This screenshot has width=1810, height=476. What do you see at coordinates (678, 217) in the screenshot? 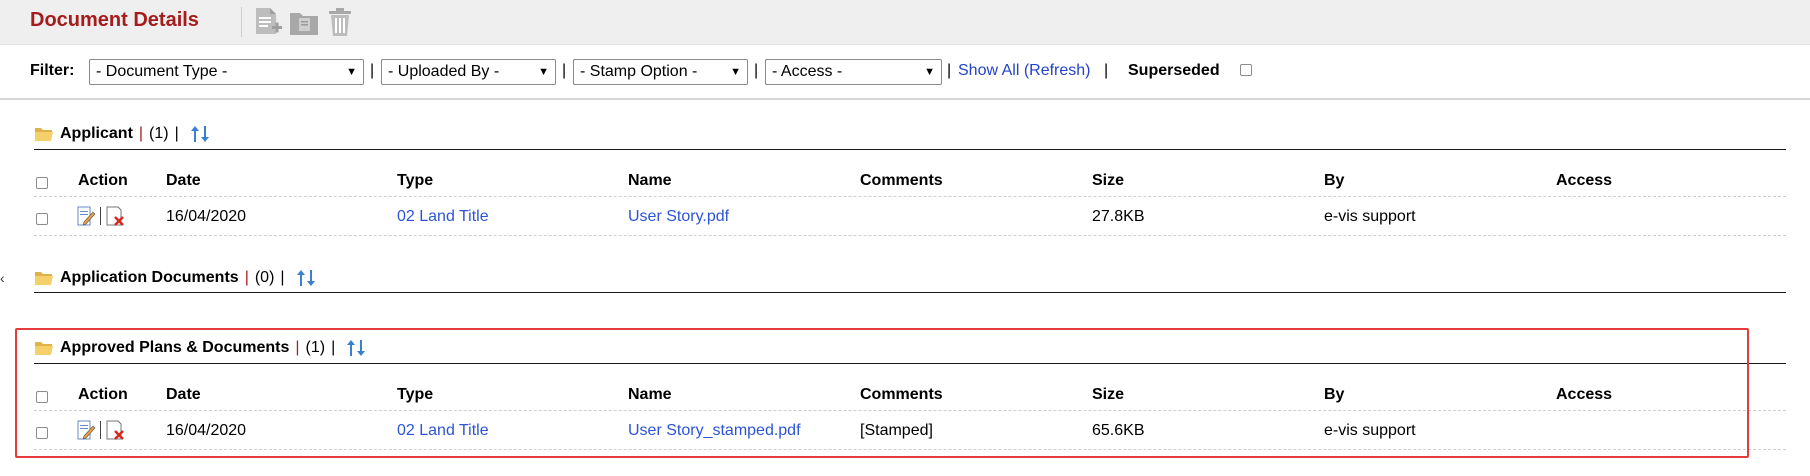
I see `row-name-link: User Story.pdf` at bounding box center [678, 217].